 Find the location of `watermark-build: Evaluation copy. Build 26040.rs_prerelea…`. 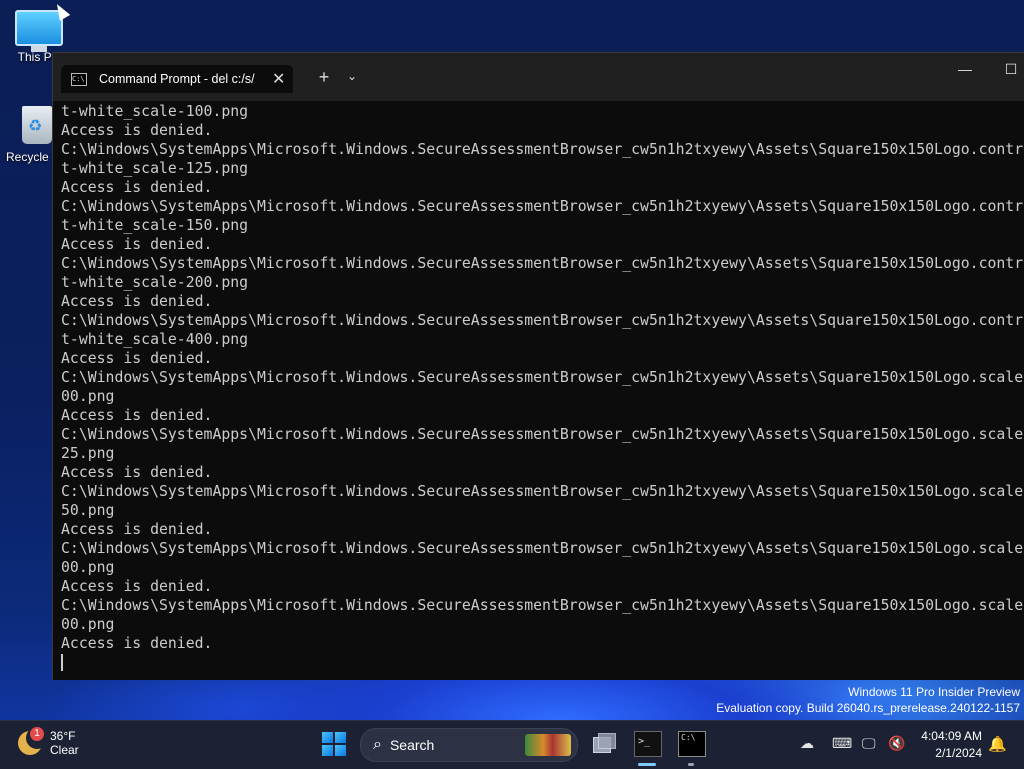

watermark-build: Evaluation copy. Build 26040.rs_prerelea… is located at coordinates (868, 708).